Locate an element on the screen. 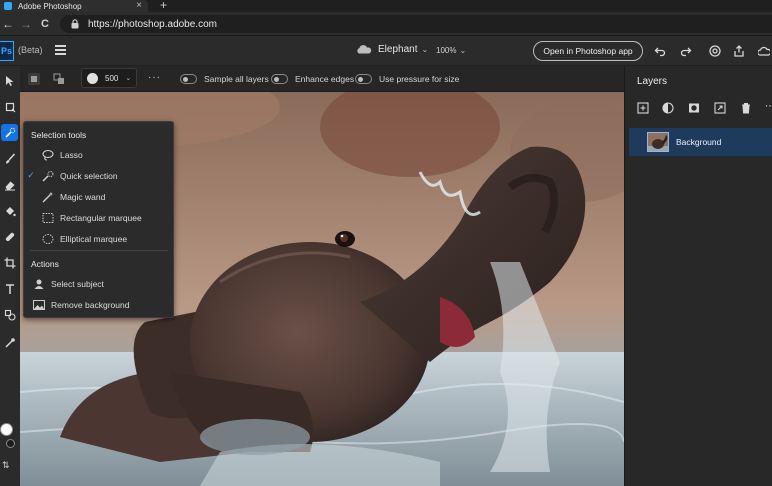  zoom-dropdown: 100% ⌄ is located at coordinates (451, 50).